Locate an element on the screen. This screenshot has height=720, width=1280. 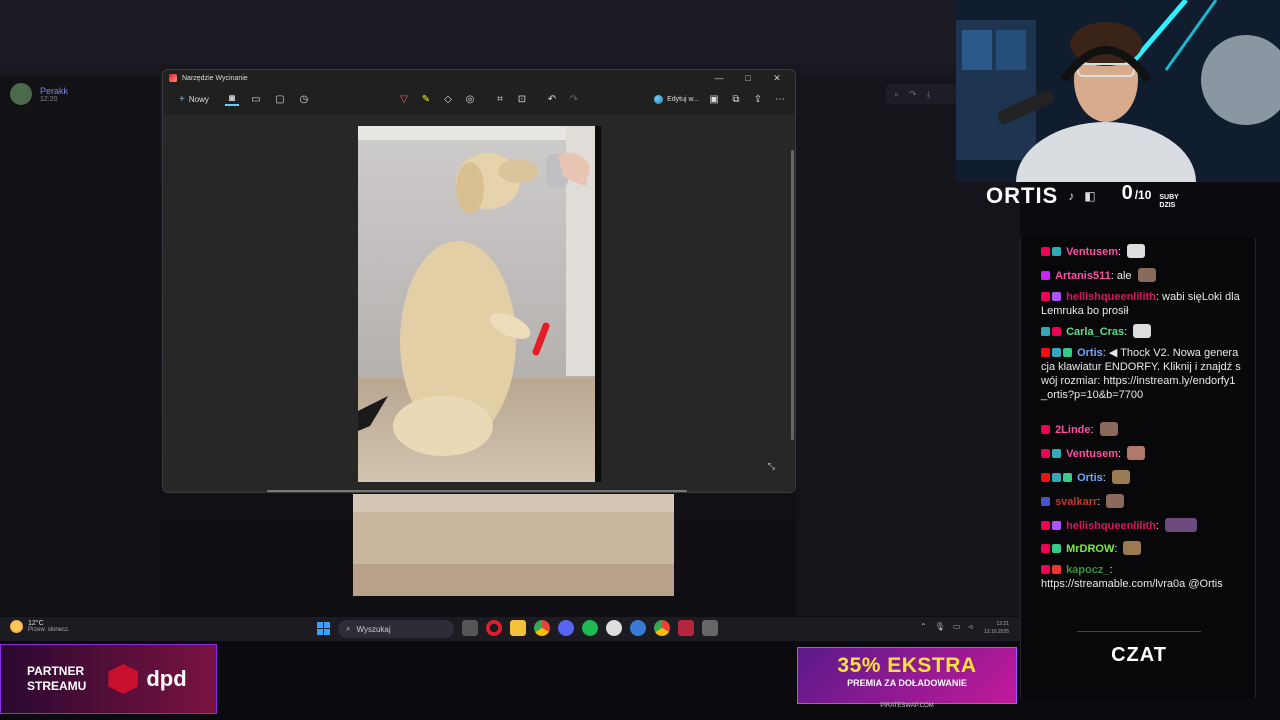
windows-start-icon is located at coordinates (323, 628).